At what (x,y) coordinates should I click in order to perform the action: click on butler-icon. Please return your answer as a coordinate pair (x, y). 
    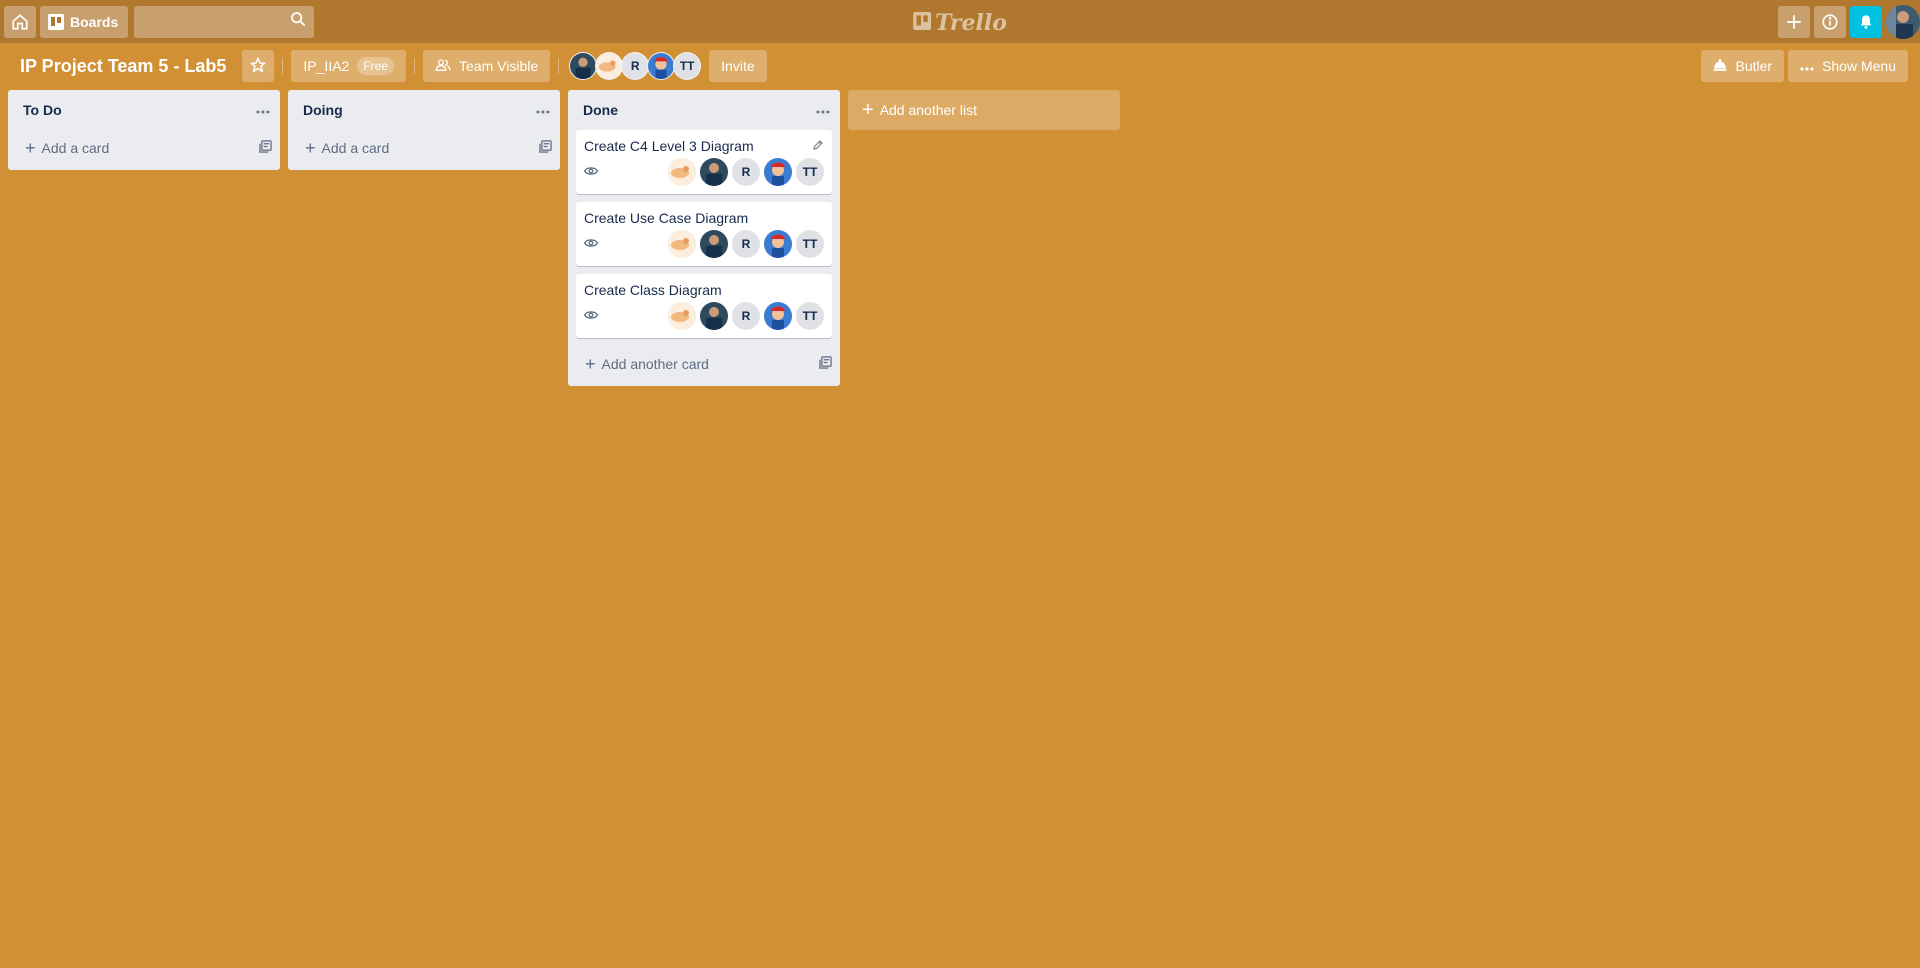
    Looking at the image, I should click on (1724, 66).